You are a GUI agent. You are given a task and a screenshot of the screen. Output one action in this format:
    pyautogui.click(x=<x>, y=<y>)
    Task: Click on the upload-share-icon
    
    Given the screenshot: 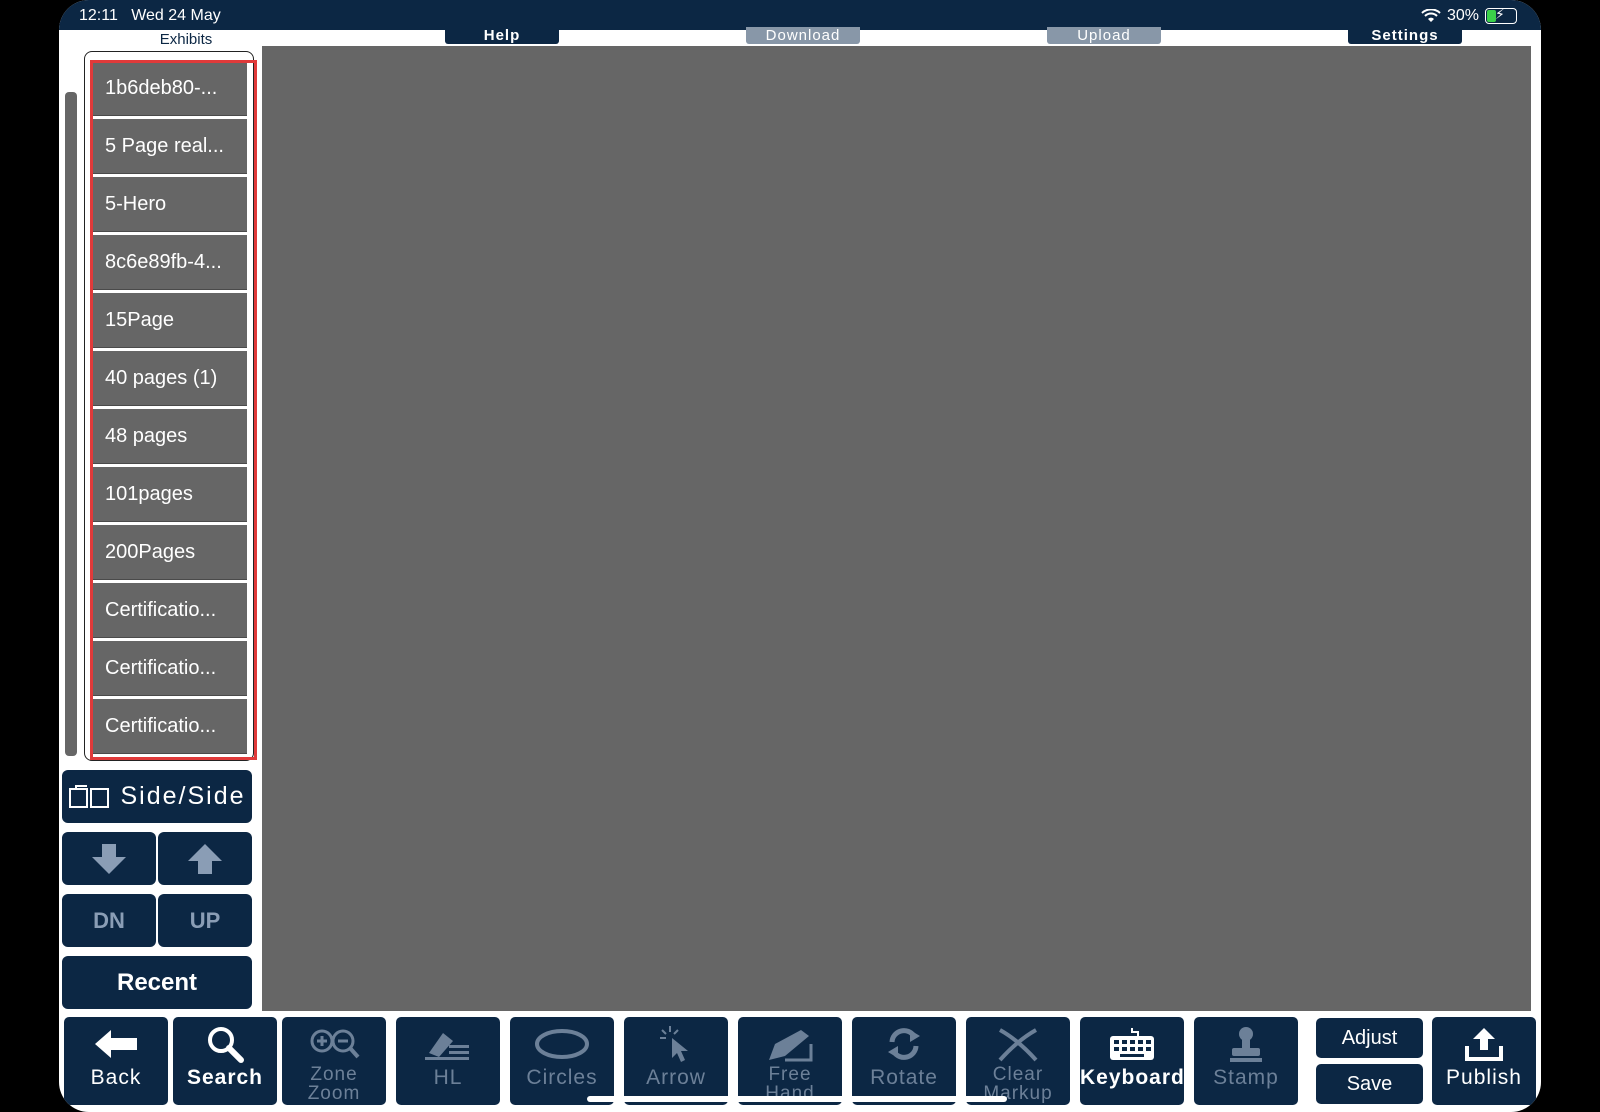 What is the action you would take?
    pyautogui.click(x=1484, y=1044)
    